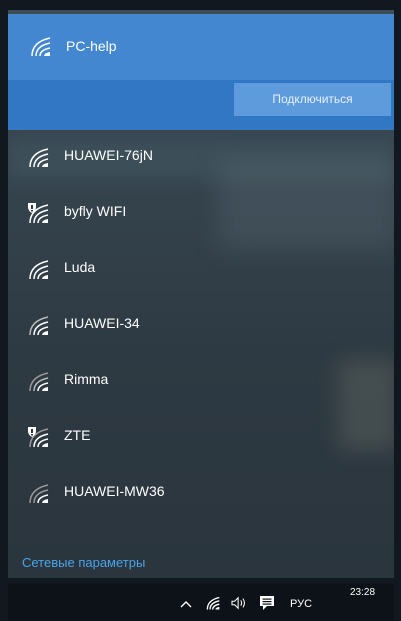 This screenshot has width=401, height=621. What do you see at coordinates (201, 494) in the screenshot?
I see `network-item: HUAWEI-MW36` at bounding box center [201, 494].